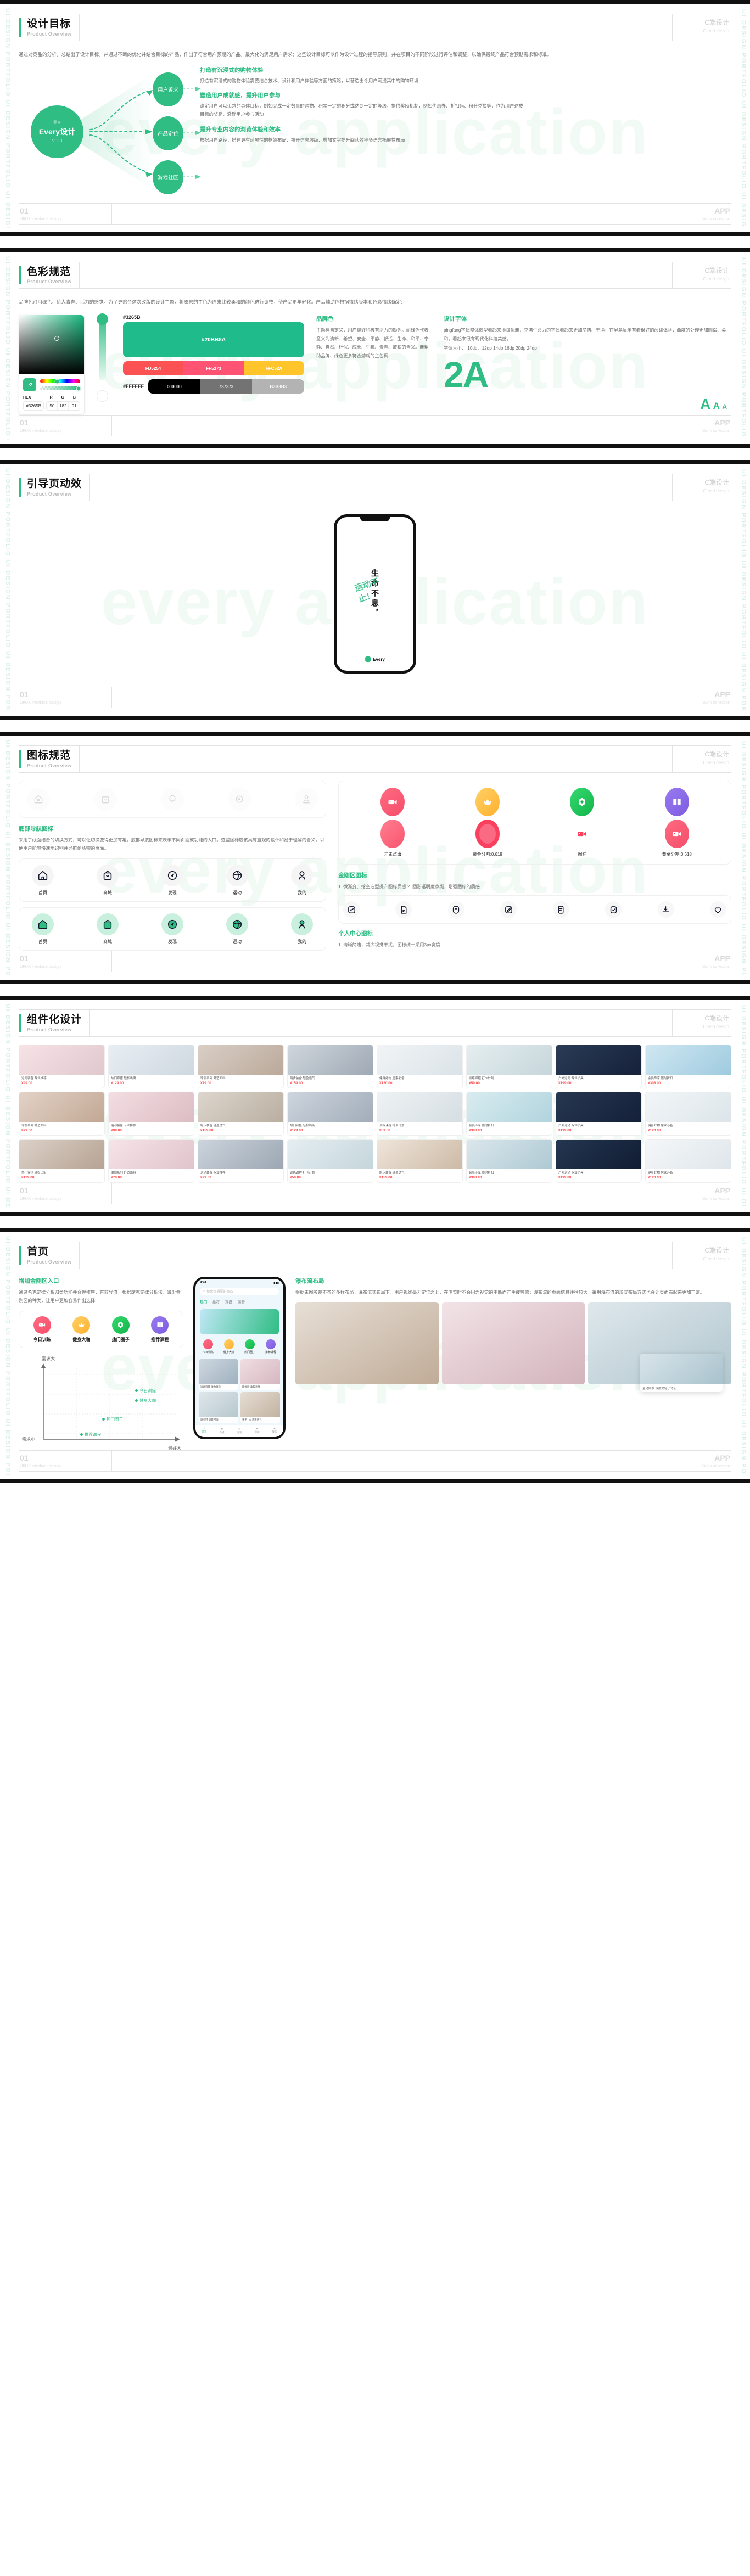 The image size is (750, 2576). I want to click on phone-card: 跑步鞋 缓震回弹, so click(218, 1407).